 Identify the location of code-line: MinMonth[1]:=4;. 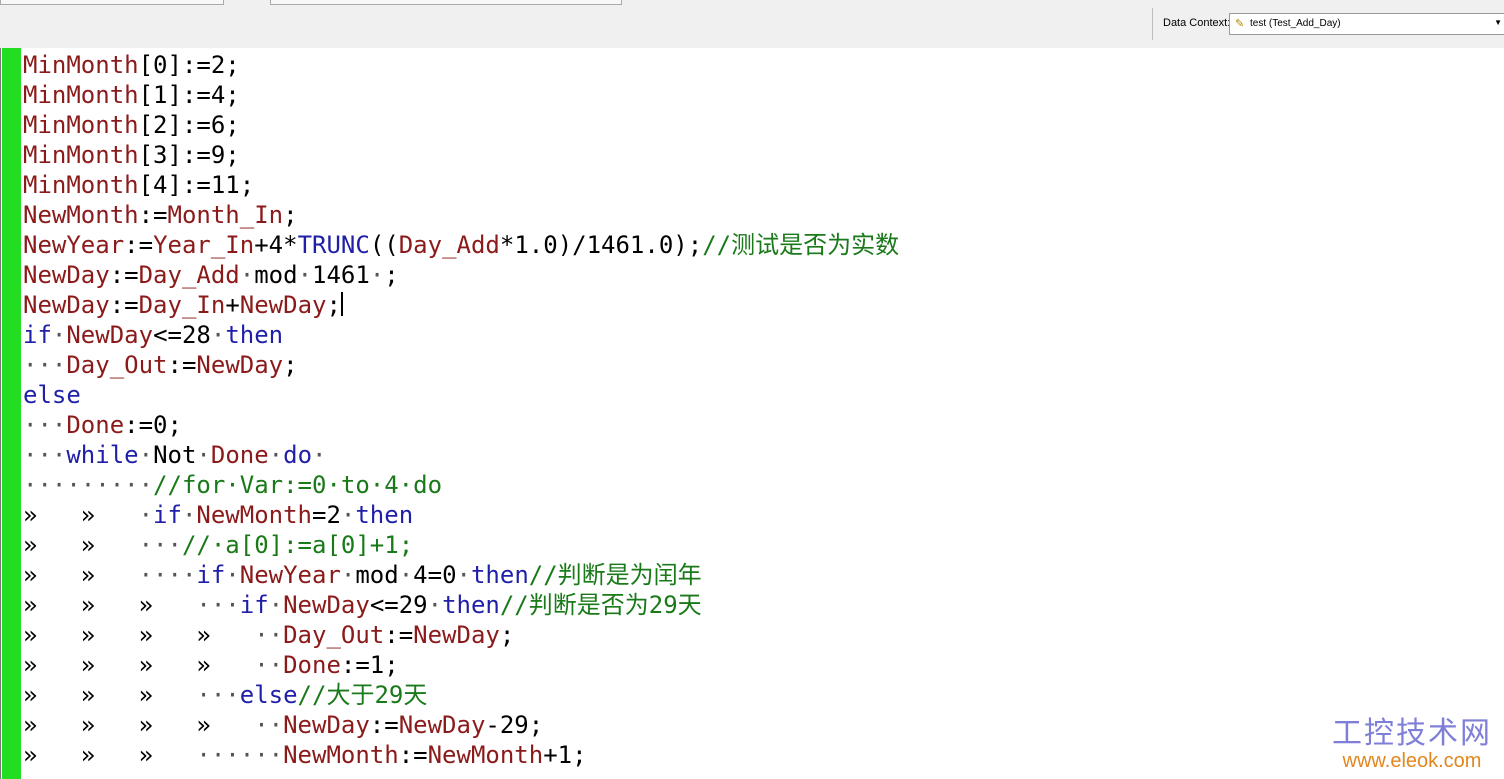
(461, 95).